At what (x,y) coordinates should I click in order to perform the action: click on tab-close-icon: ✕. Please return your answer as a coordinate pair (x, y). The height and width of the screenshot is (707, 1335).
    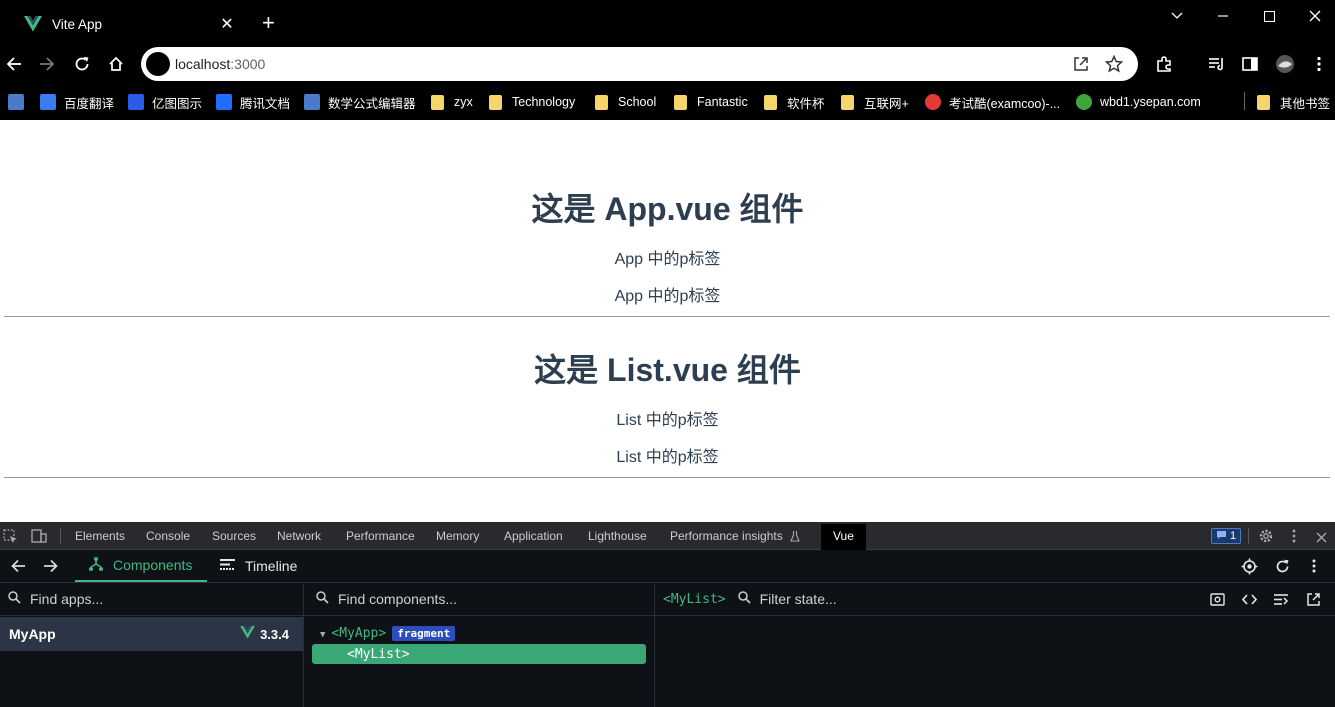
    Looking at the image, I should click on (227, 24).